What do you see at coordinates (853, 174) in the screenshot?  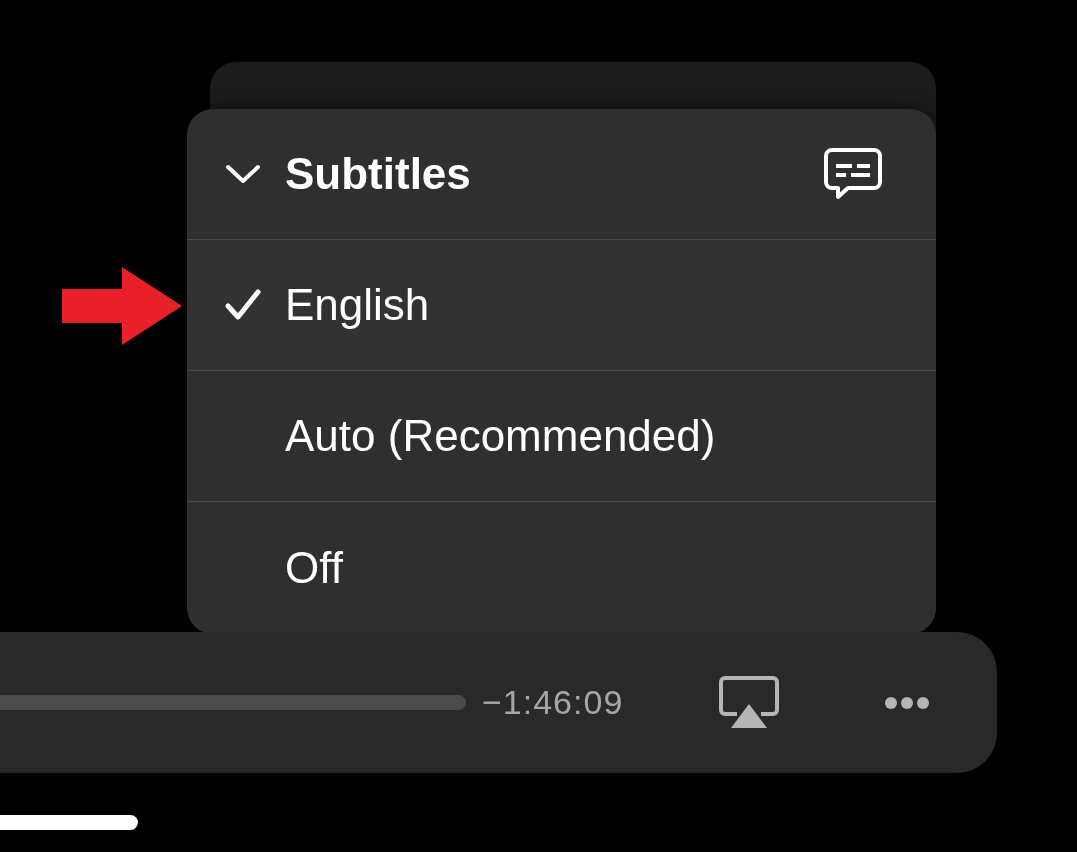 I see `subtitles-icon` at bounding box center [853, 174].